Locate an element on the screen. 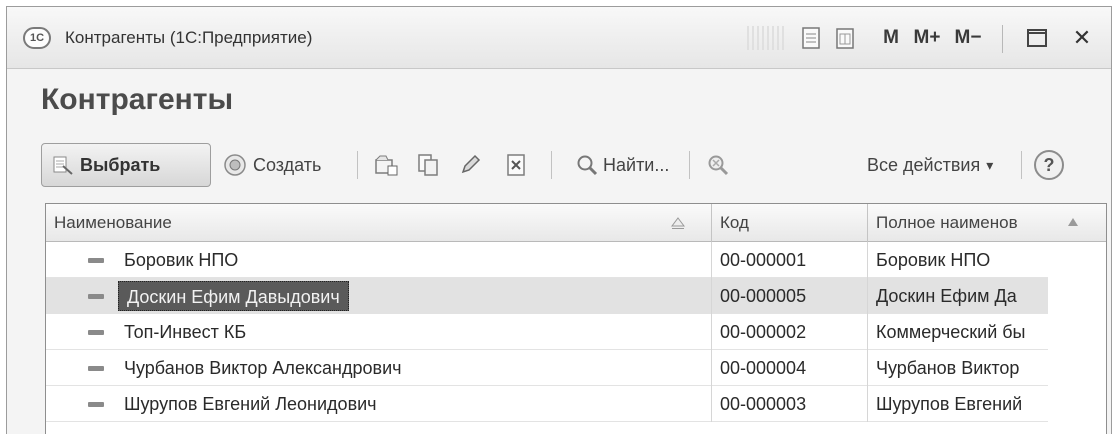 The width and height of the screenshot is (1117, 434). cell-name: Боровик НПО is located at coordinates (379, 260).